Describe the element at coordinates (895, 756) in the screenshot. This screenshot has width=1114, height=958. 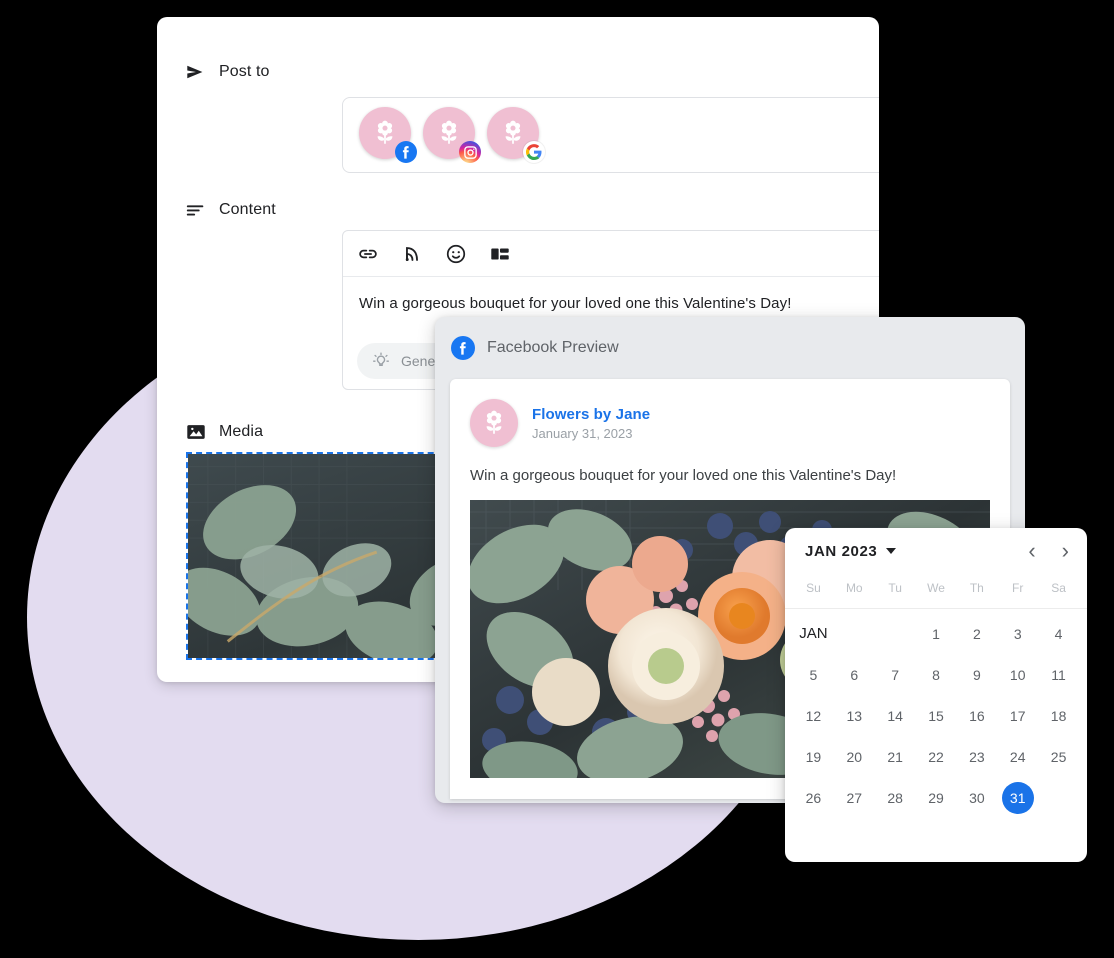
I see `calendar-day: 21` at that location.